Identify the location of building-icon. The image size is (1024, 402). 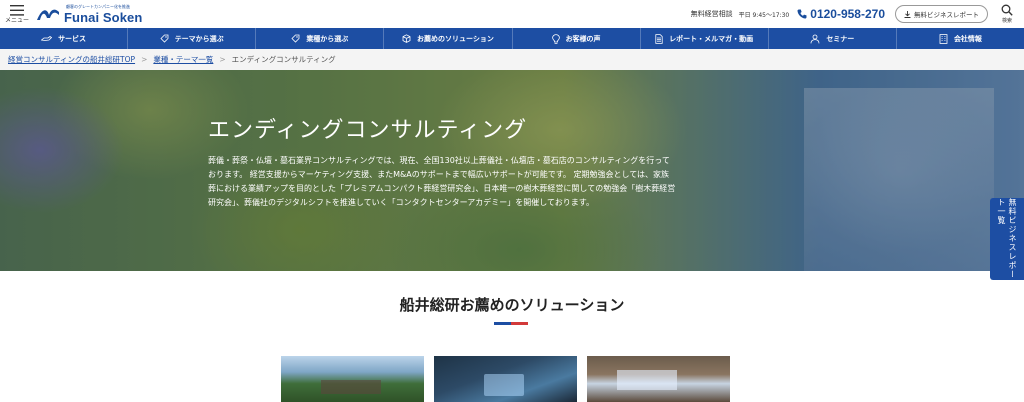
(943, 38).